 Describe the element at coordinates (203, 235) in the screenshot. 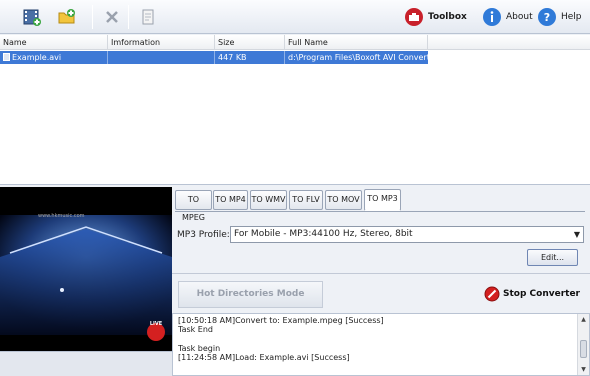

I see `profile-label: MP3 Profile:` at that location.